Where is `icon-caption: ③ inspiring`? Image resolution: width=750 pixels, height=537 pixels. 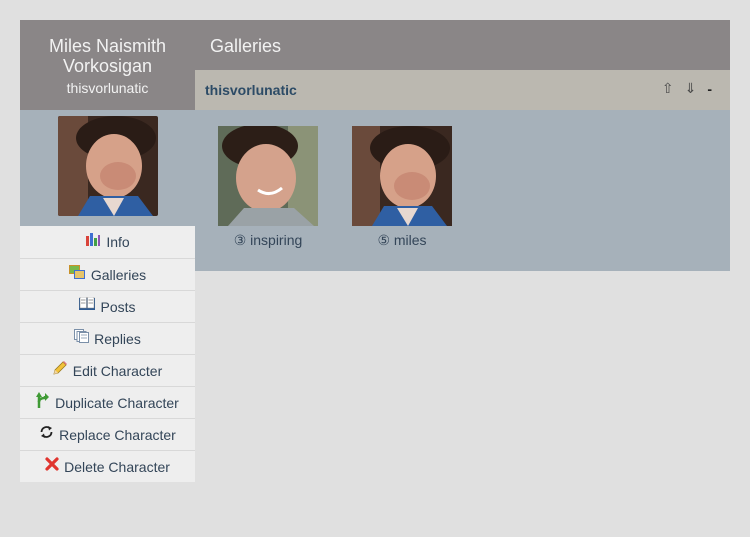
icon-caption: ③ inspiring is located at coordinates (268, 240).